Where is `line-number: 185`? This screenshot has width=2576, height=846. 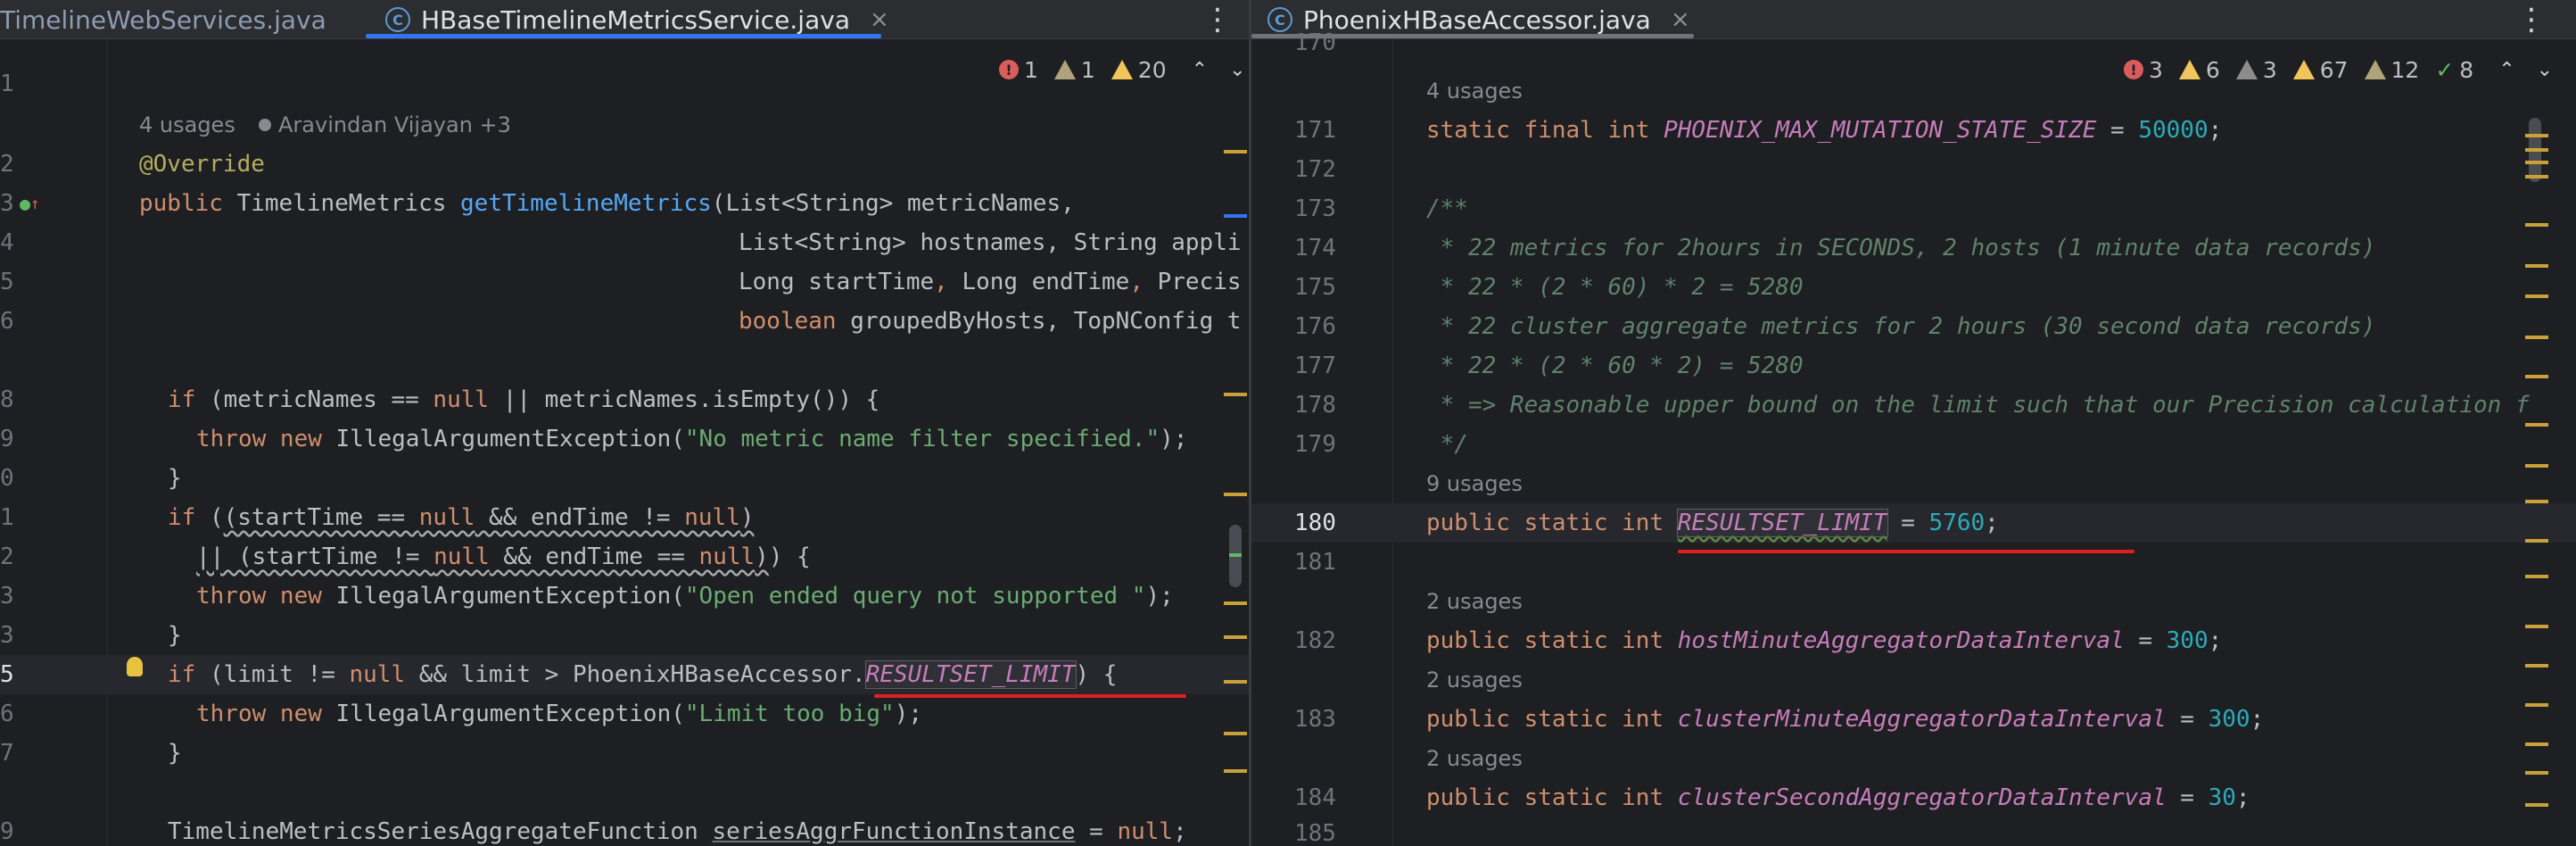
line-number: 185 is located at coordinates (1315, 833).